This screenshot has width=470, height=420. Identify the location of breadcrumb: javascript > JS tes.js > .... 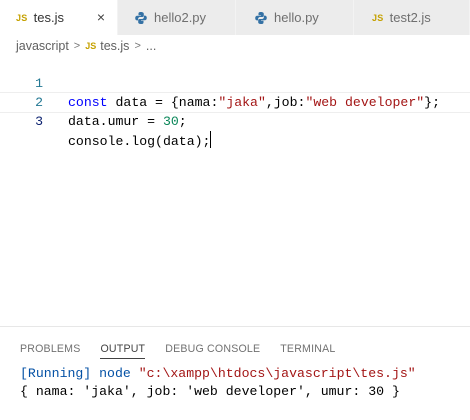
(86, 46).